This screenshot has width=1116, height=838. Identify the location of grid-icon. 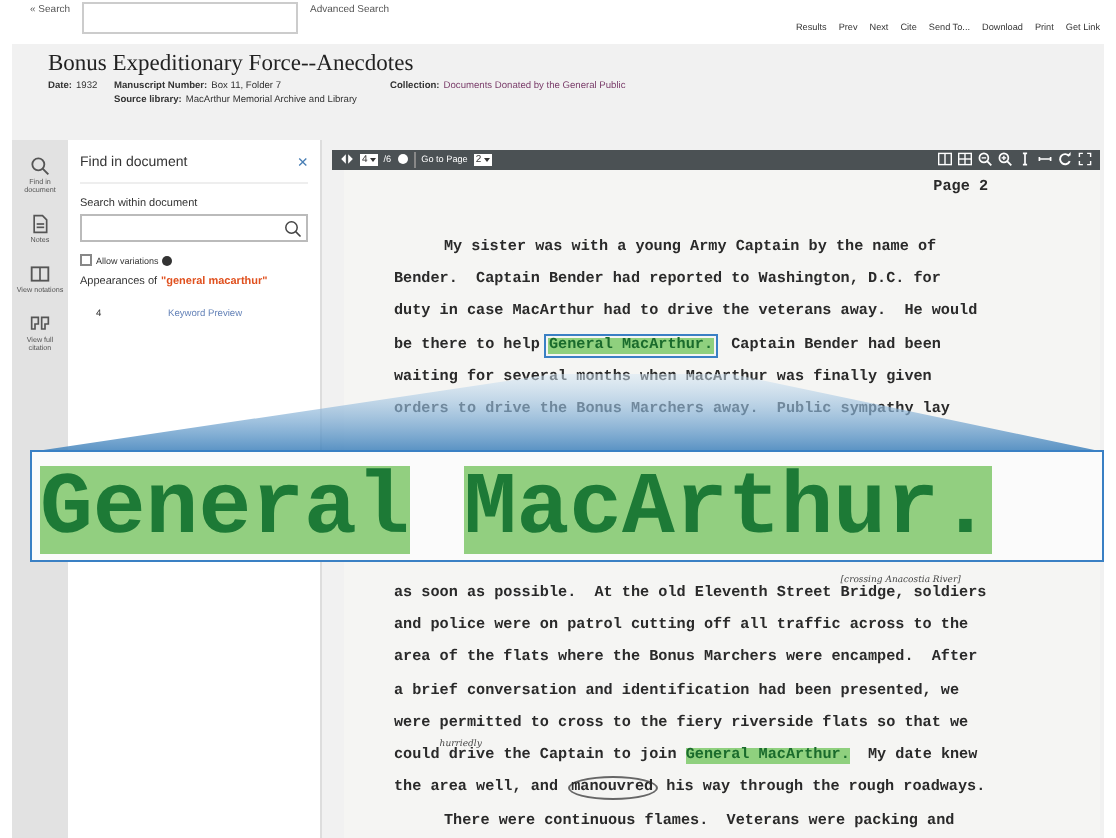
(965, 159).